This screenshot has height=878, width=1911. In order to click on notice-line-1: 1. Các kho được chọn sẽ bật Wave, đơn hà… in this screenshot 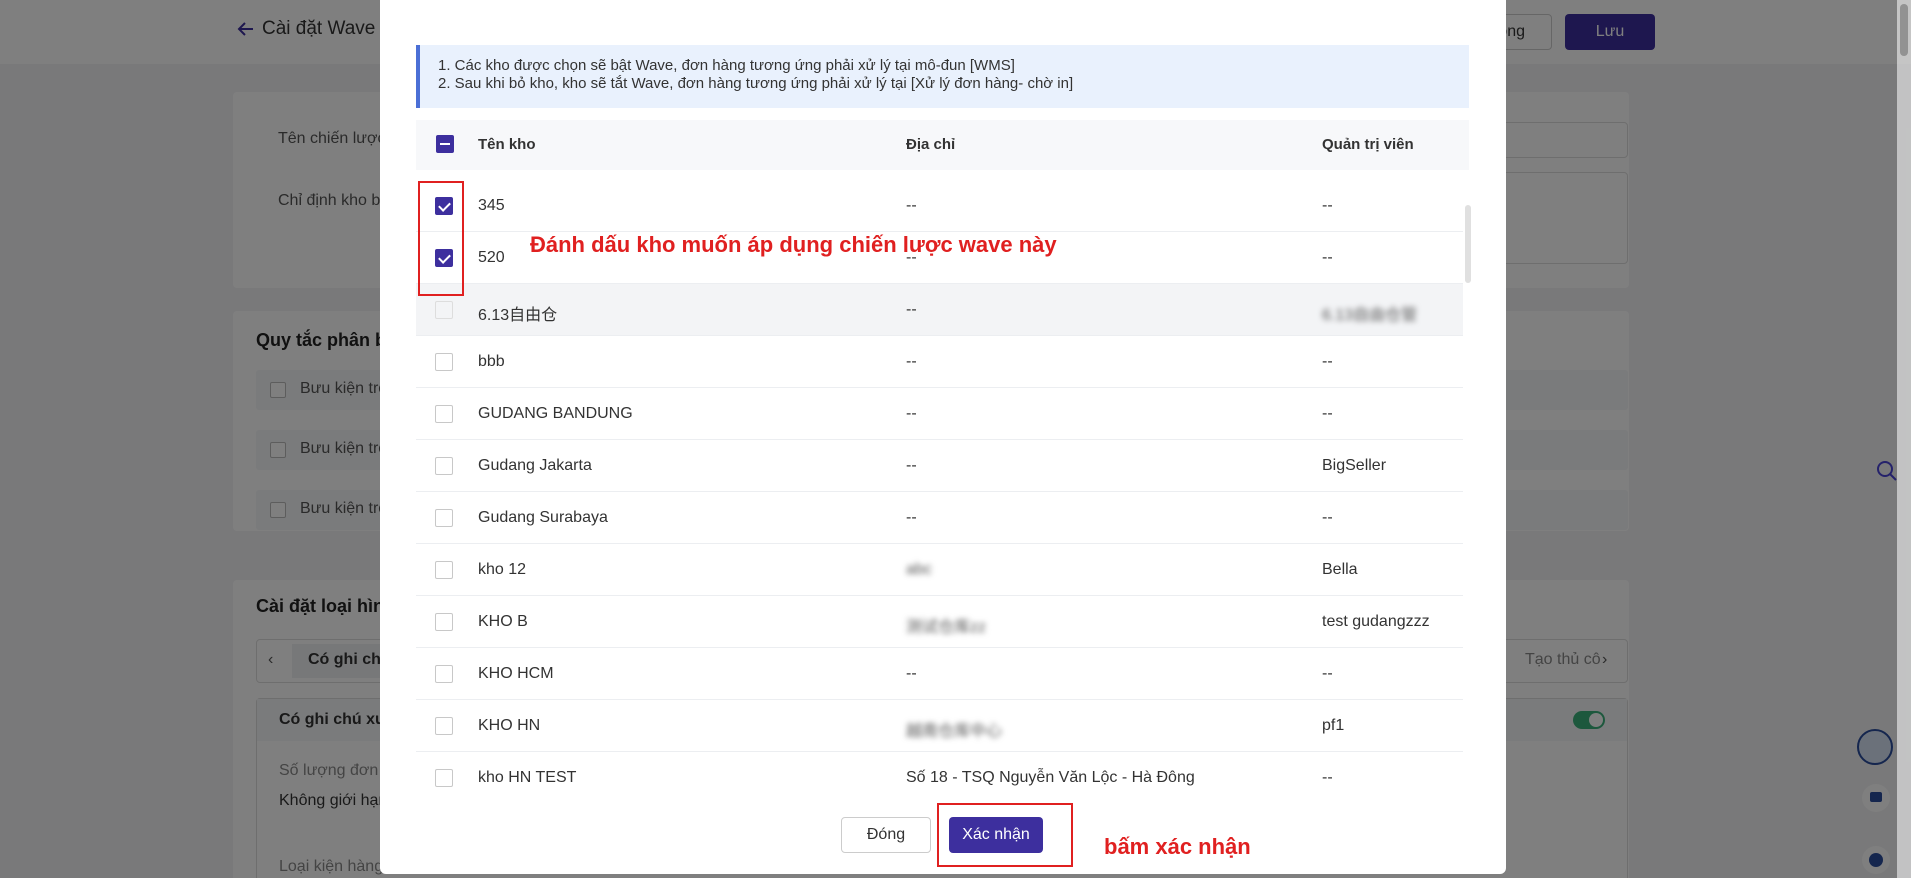, I will do `click(726, 65)`.